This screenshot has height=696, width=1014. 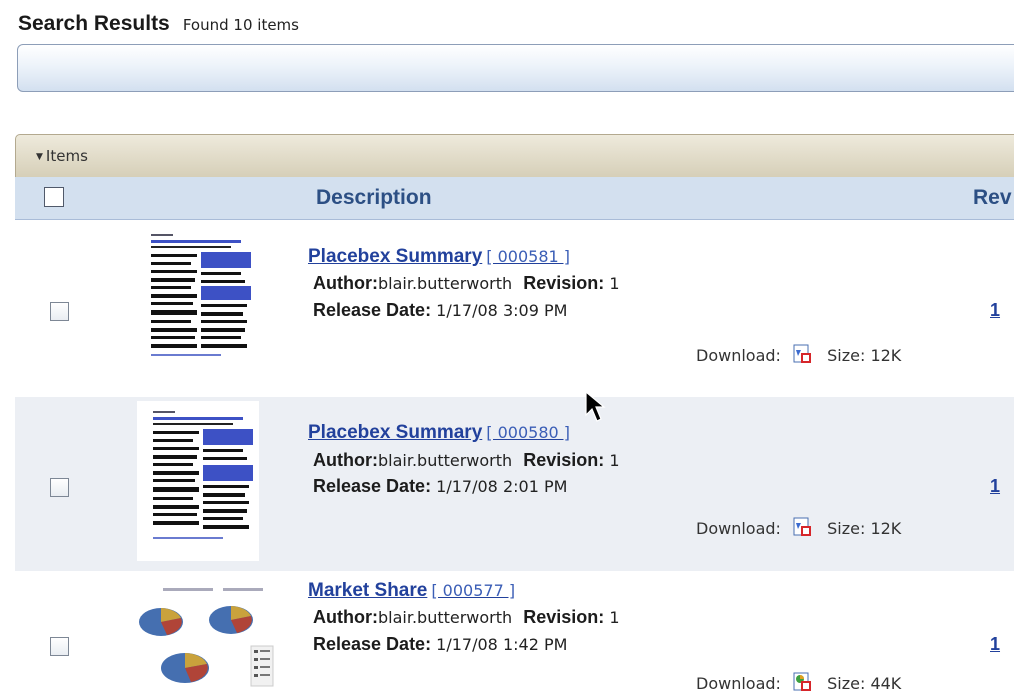 I want to click on document-title-link: Placebex Summary[ 000581 ], so click(x=439, y=257).